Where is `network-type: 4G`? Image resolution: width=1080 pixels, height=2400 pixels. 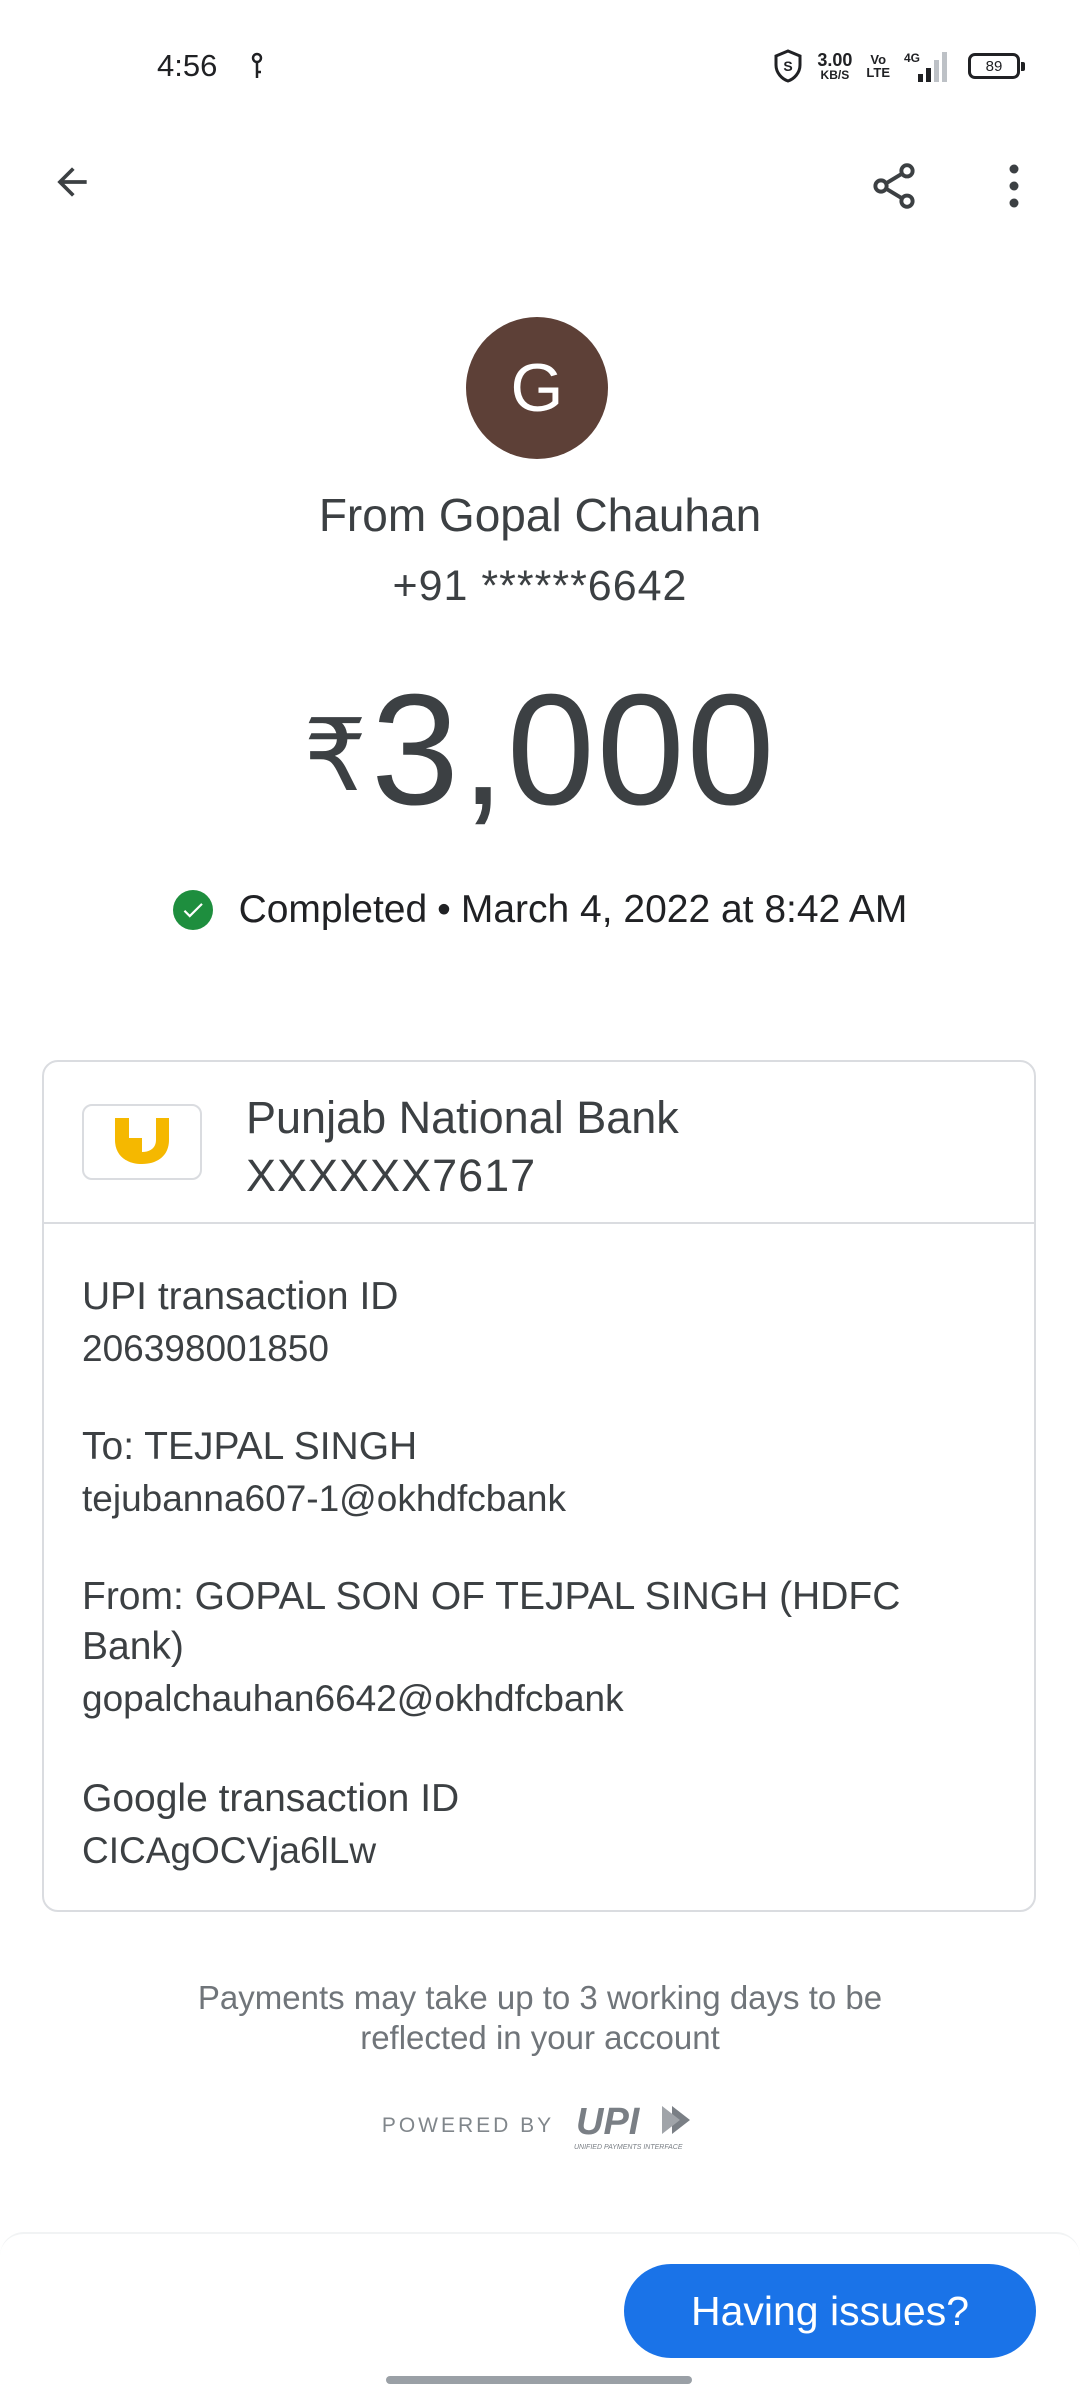
network-type: 4G is located at coordinates (912, 58).